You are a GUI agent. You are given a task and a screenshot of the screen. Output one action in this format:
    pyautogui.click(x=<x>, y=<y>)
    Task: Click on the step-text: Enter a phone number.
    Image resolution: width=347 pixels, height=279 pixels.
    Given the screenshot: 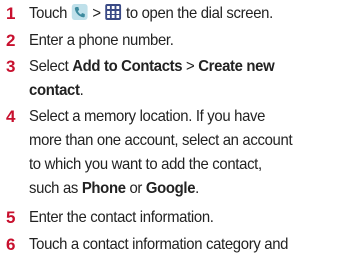 What is the action you would take?
    pyautogui.click(x=101, y=40)
    